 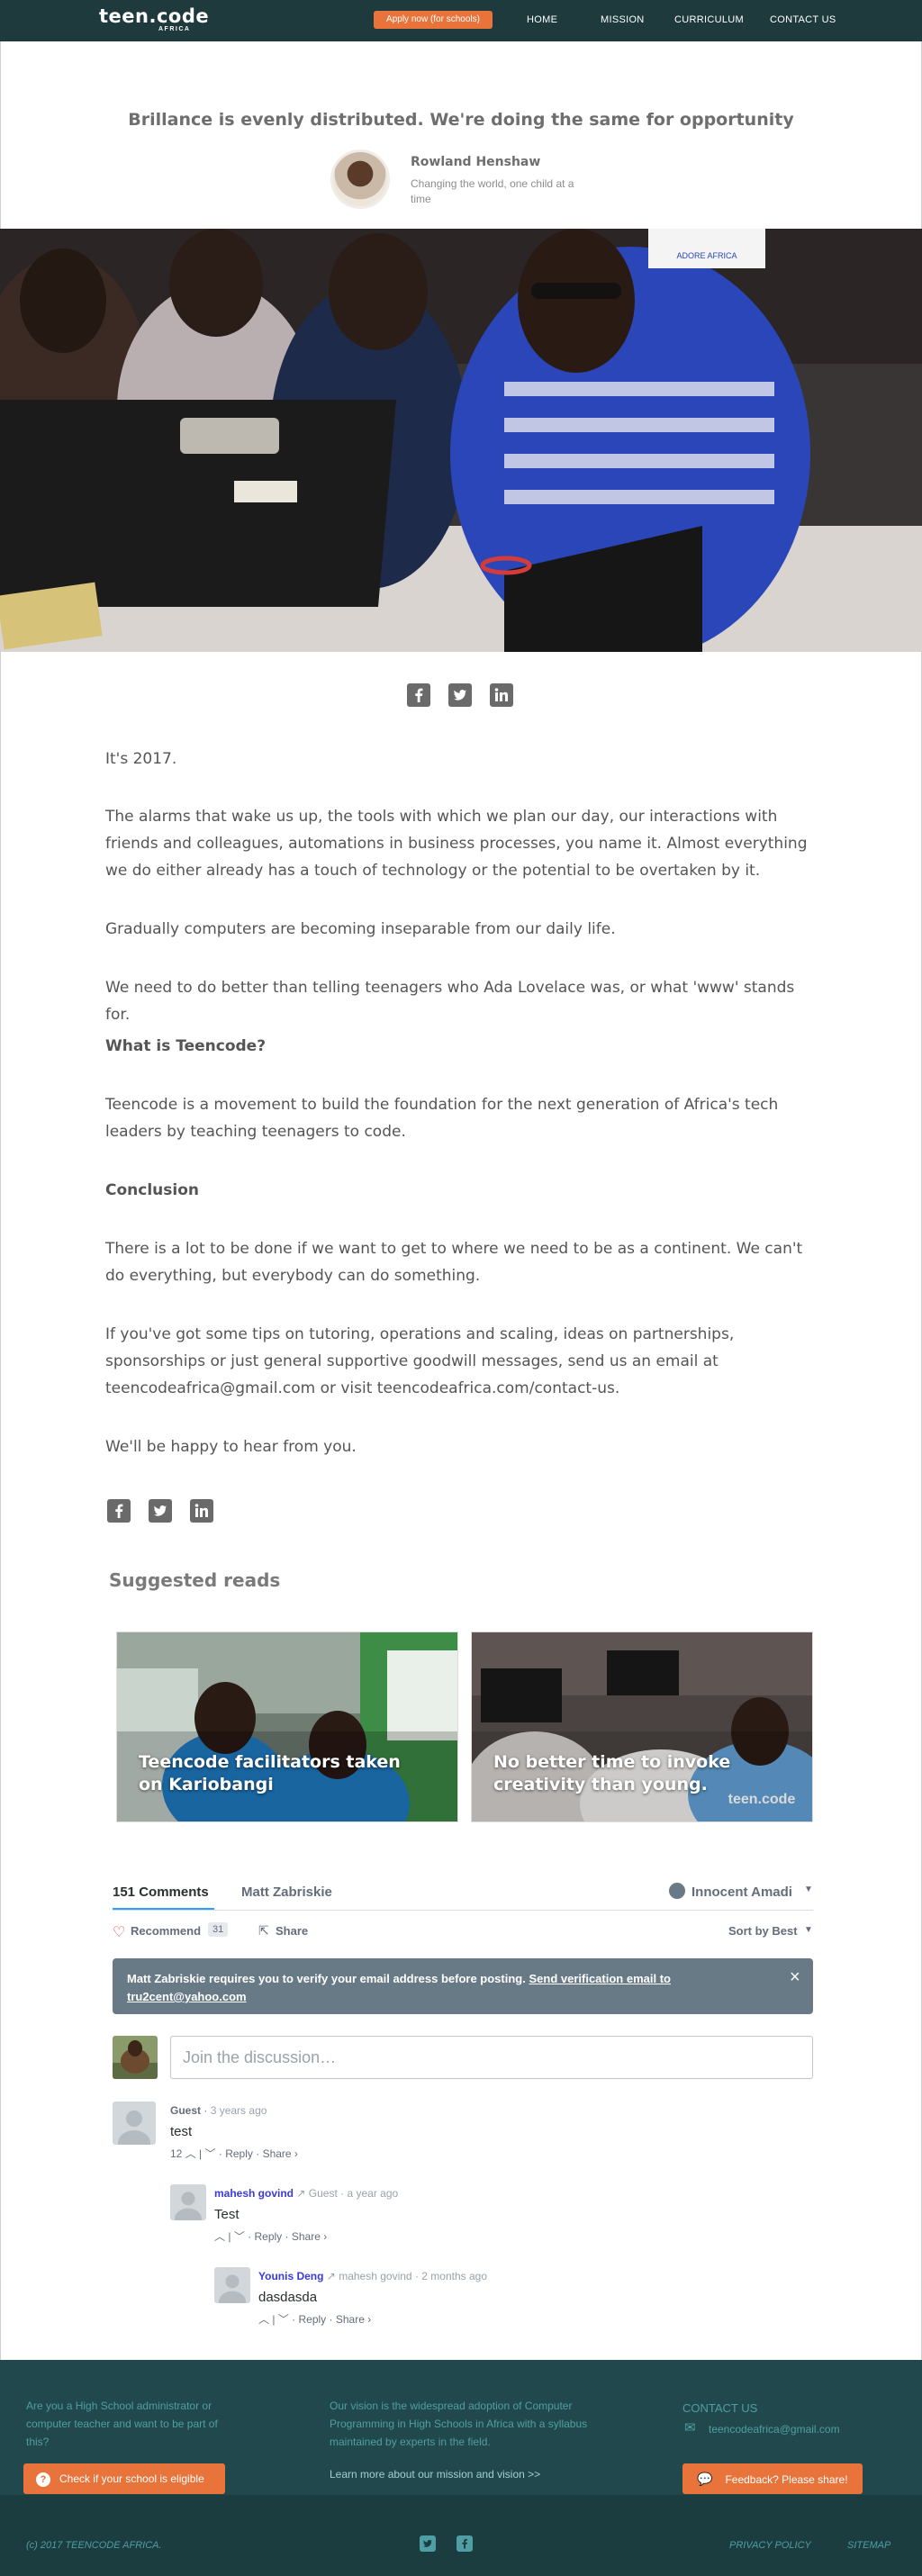 What do you see at coordinates (287, 1892) in the screenshot?
I see `community-tab: Matt Zabriskie` at bounding box center [287, 1892].